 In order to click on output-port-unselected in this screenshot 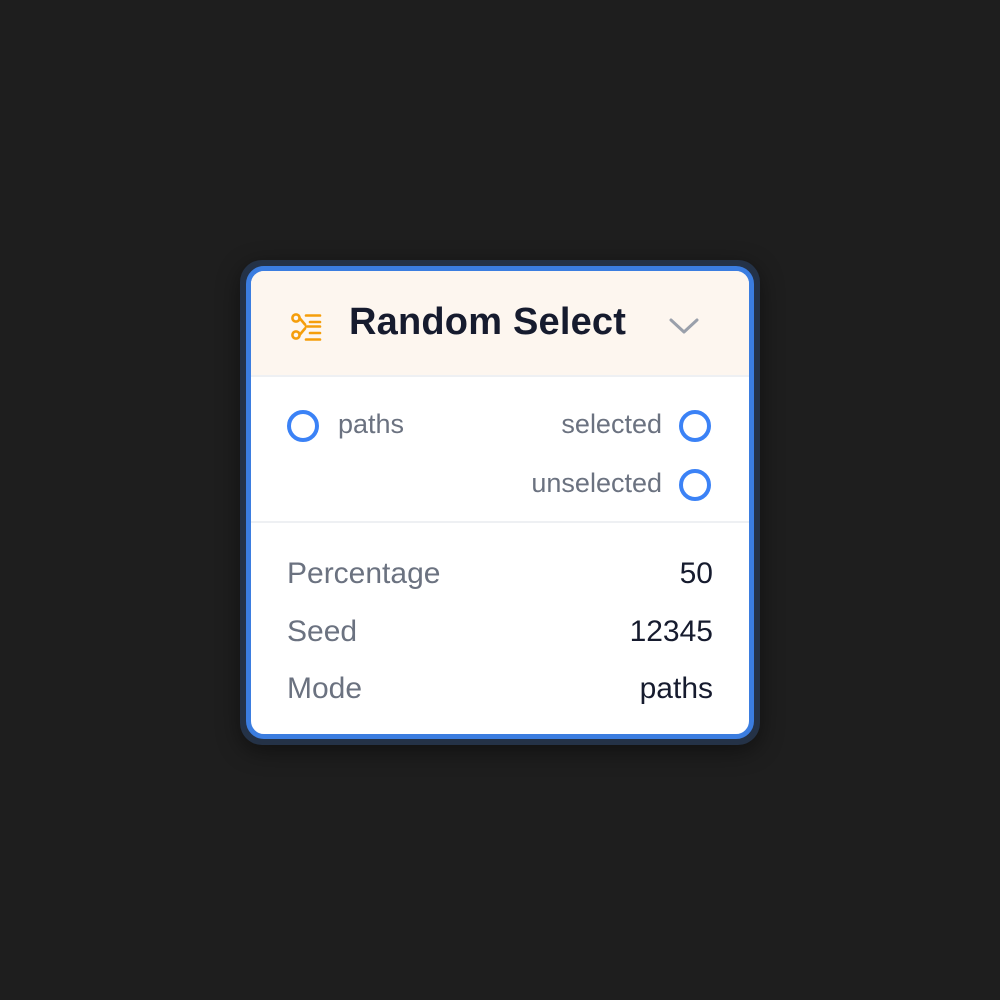, I will do `click(695, 485)`.